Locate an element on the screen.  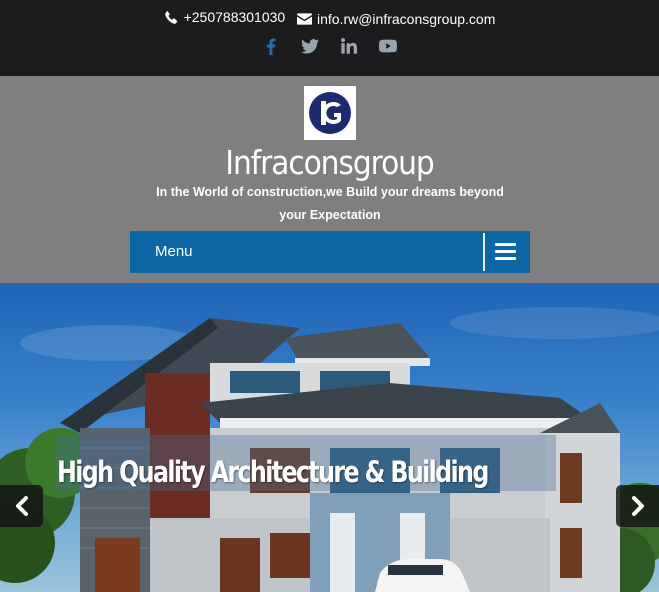
site-title: Infraconsgroup is located at coordinates (329, 163).